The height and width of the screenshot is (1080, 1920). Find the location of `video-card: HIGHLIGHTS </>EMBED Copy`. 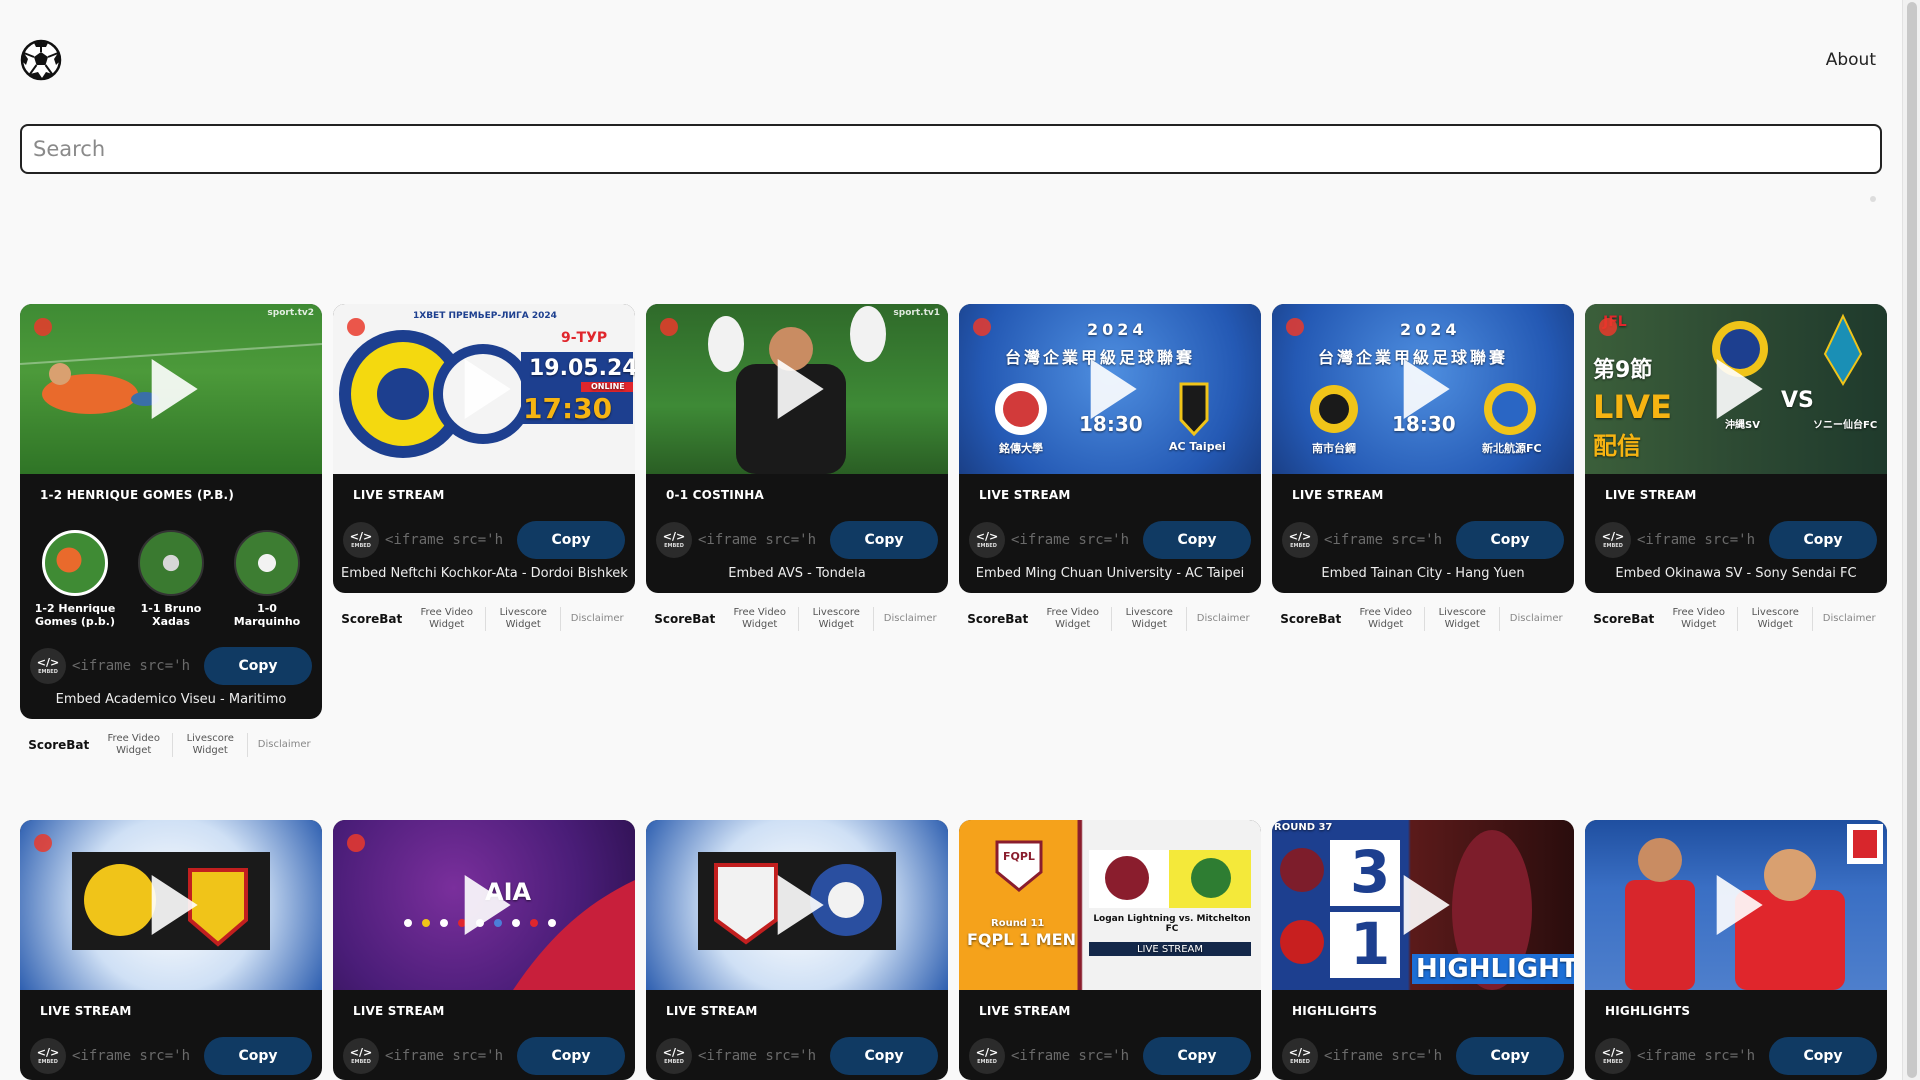

video-card: HIGHLIGHTS </>EMBED Copy is located at coordinates (1736, 950).